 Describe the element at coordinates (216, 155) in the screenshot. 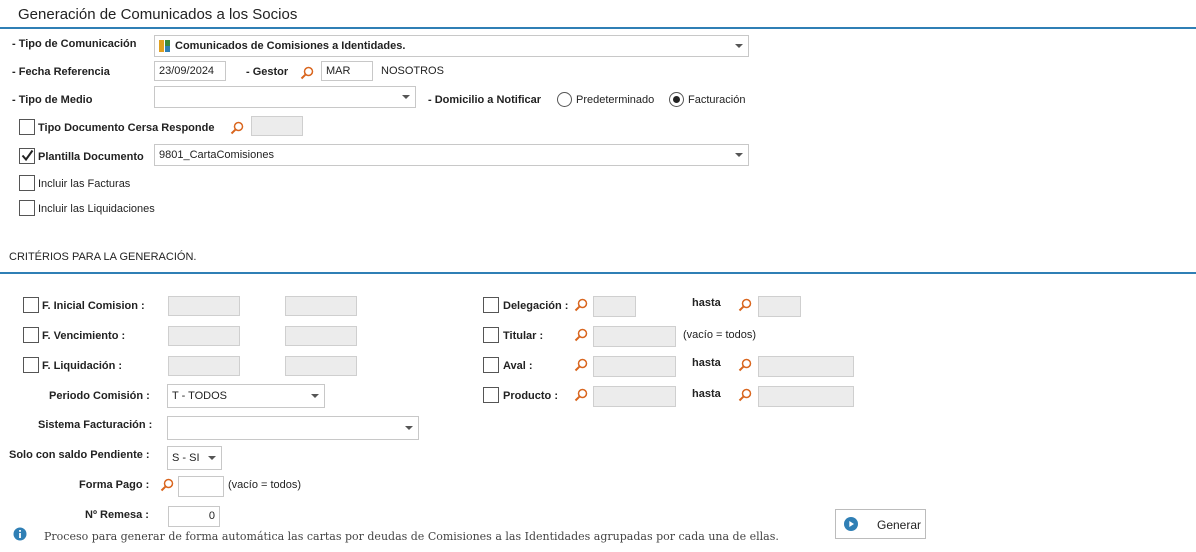

I see `plantilla-value: 9801_CartaComisiones` at that location.